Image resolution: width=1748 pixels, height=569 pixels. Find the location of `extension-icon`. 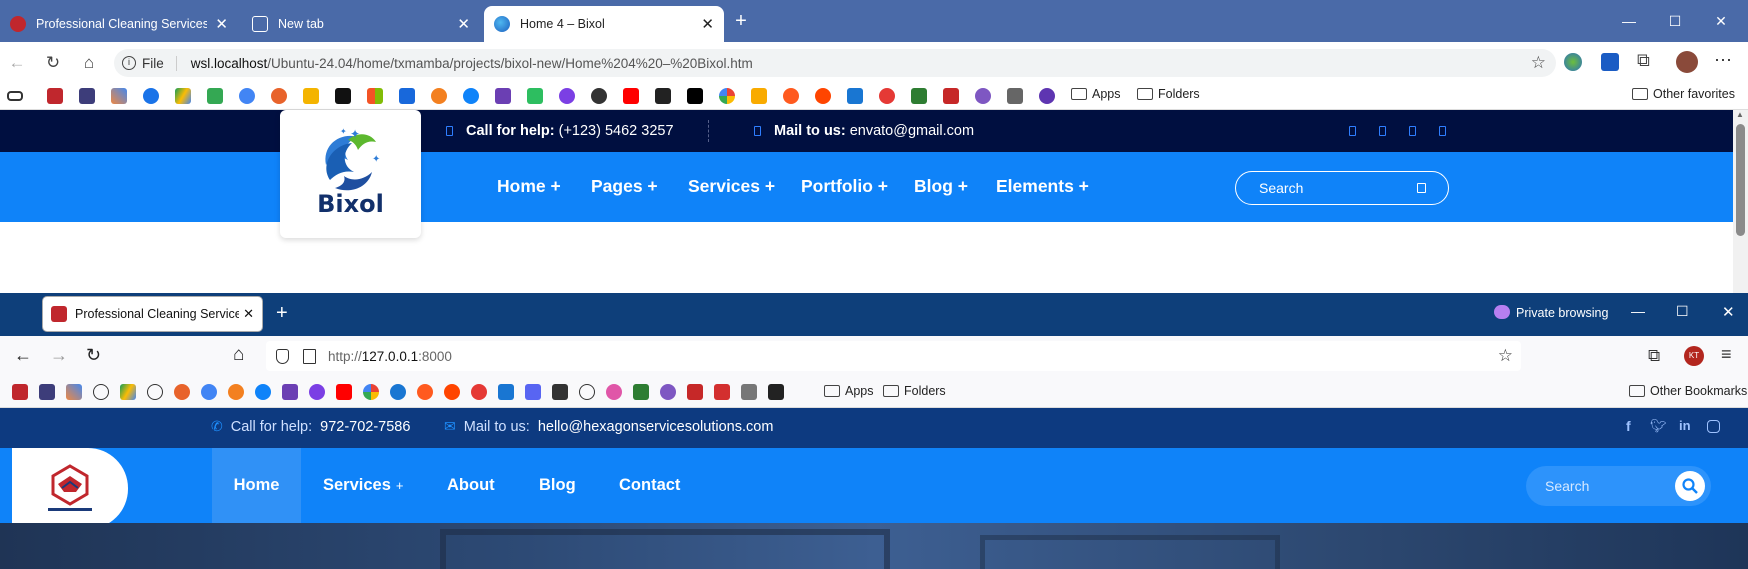

extension-icon is located at coordinates (1610, 62).